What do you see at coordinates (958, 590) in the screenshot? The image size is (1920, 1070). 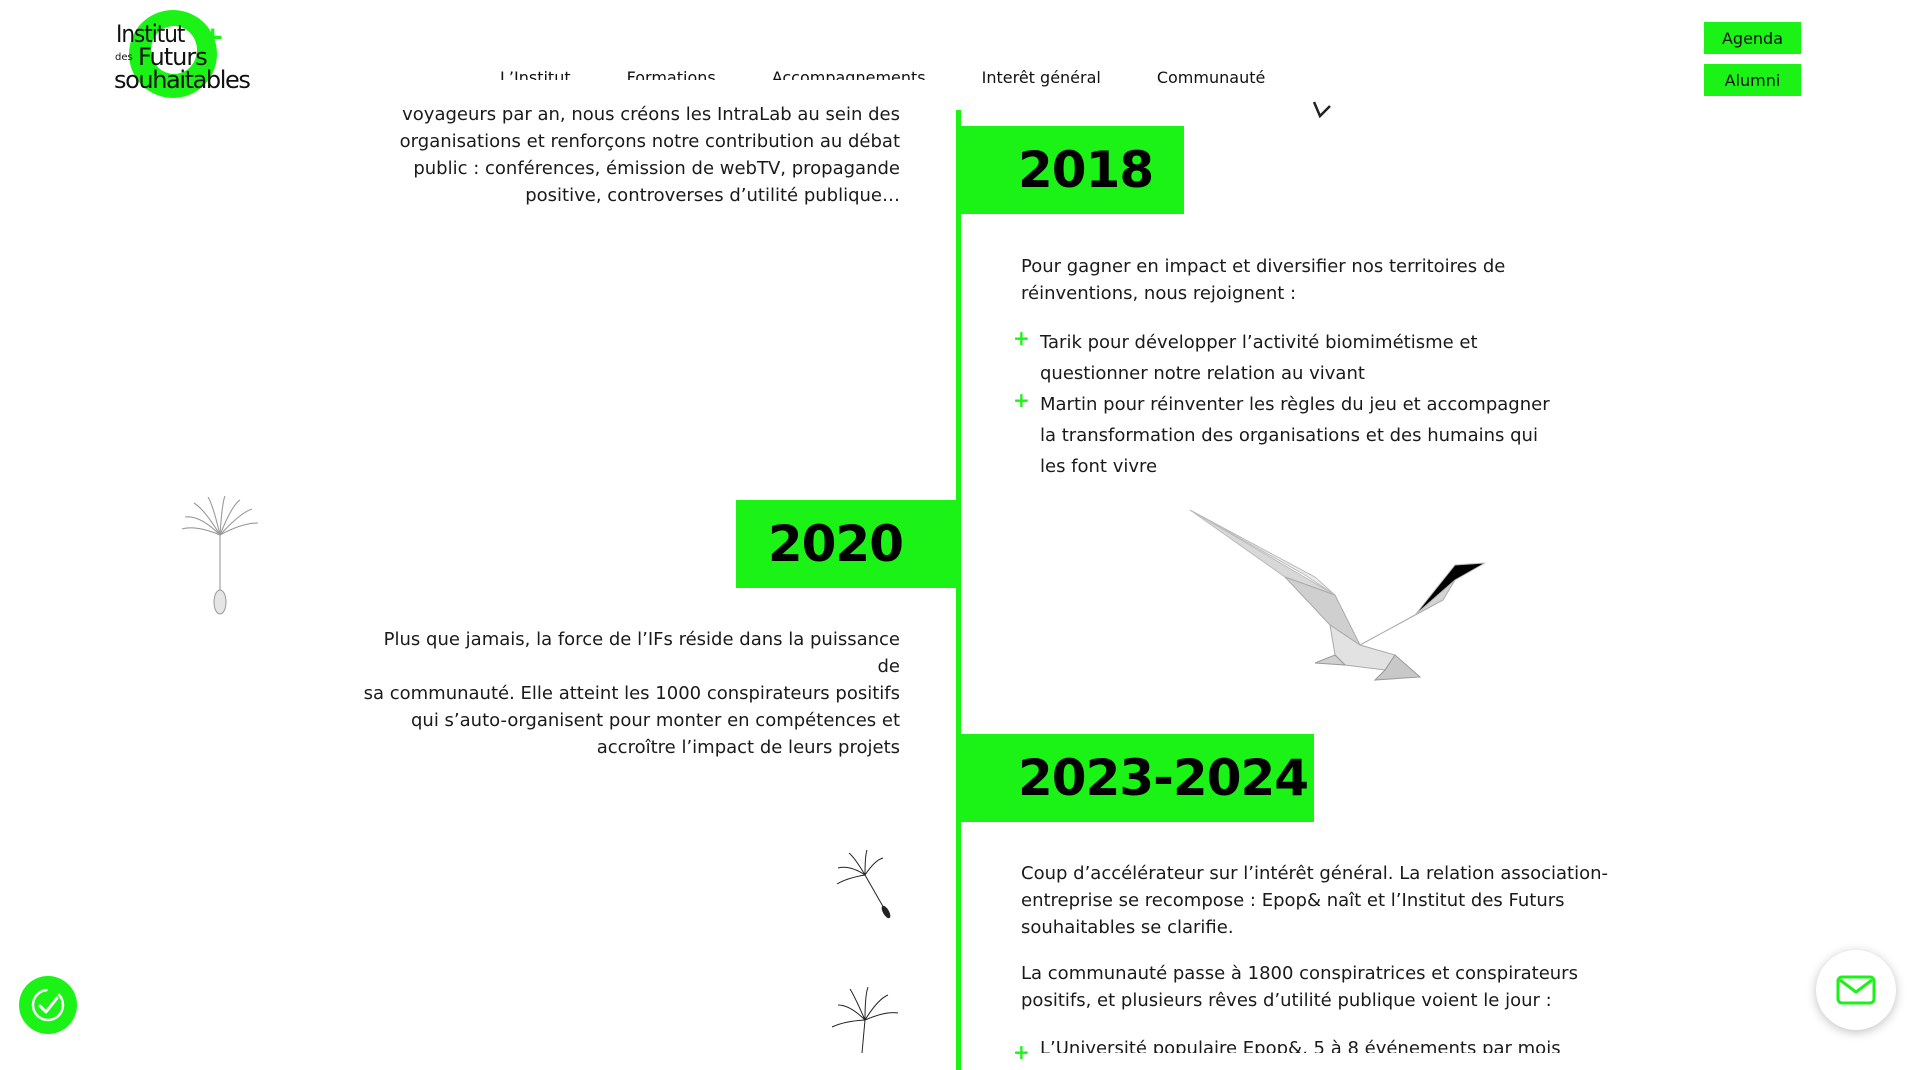 I see `timeline-line` at bounding box center [958, 590].